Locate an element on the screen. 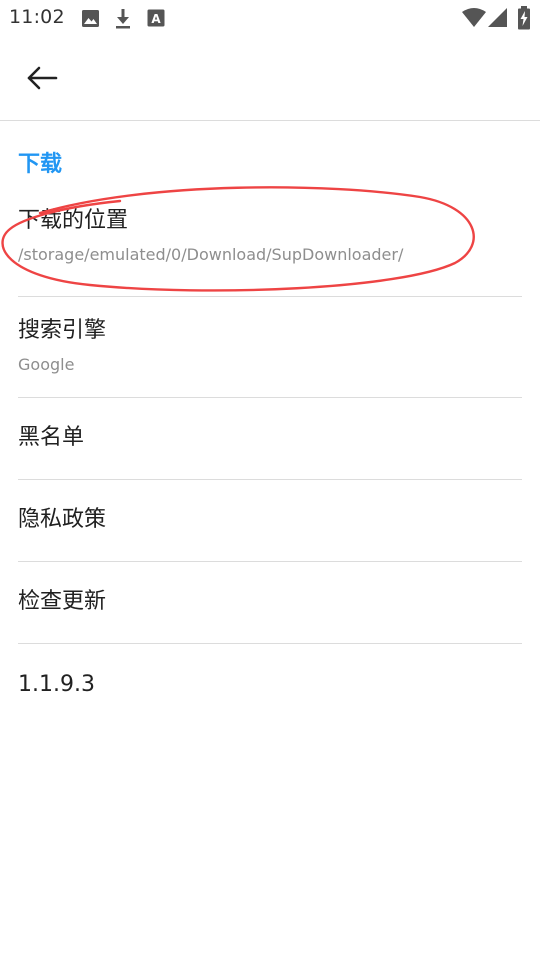 This screenshot has width=540, height=960. back-button is located at coordinates (42, 78).